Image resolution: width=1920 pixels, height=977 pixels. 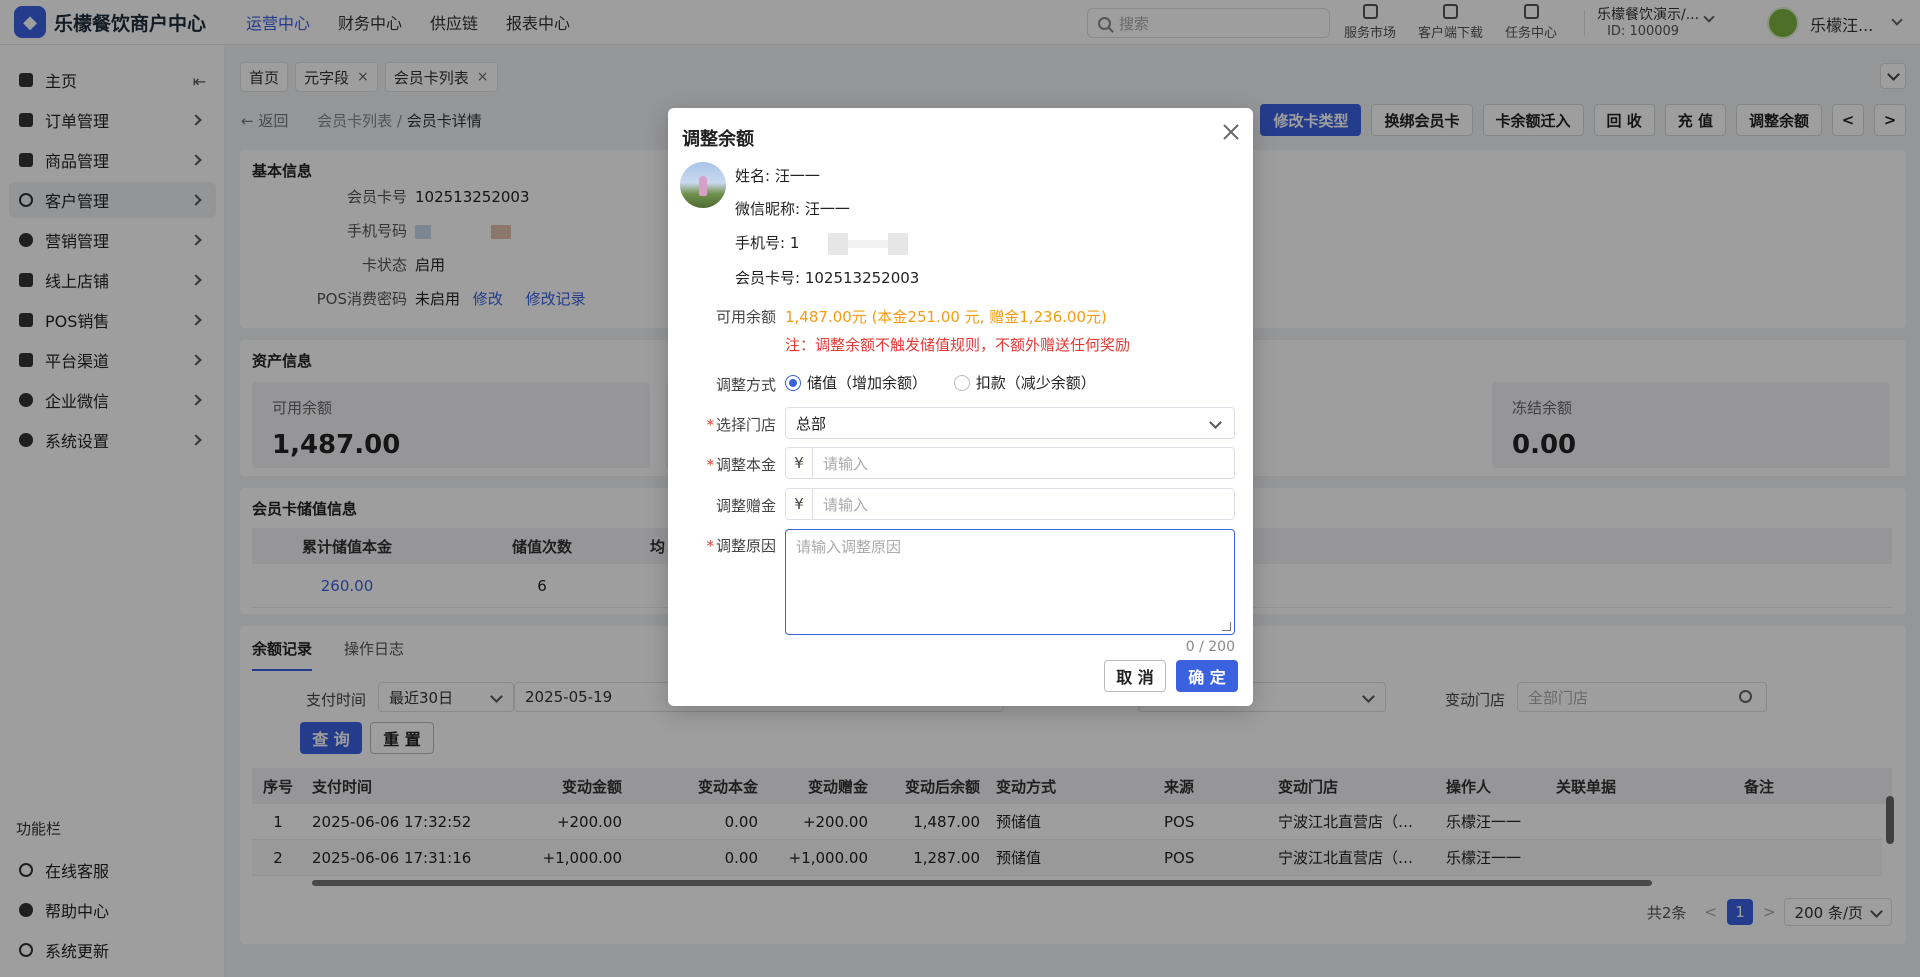 What do you see at coordinates (745, 506) in the screenshot?
I see `gift-label: 调整赠金` at bounding box center [745, 506].